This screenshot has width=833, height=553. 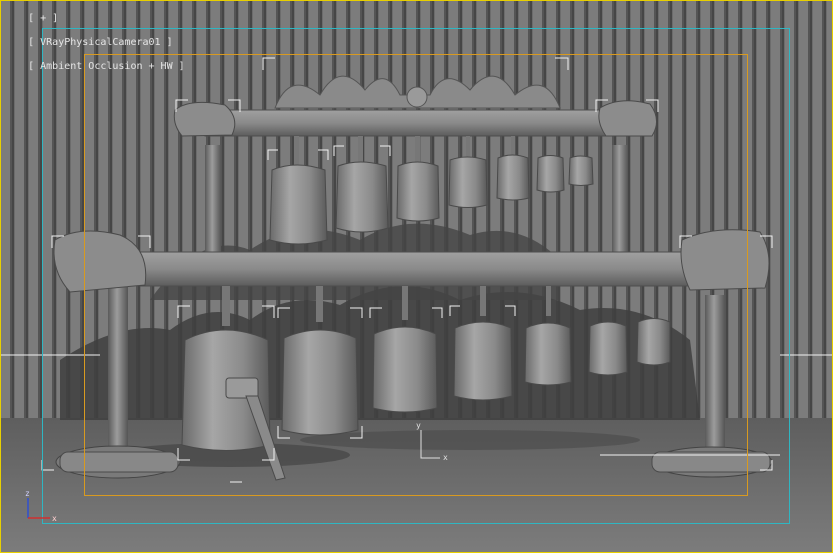 I want to click on left-post, so click(x=118, y=365).